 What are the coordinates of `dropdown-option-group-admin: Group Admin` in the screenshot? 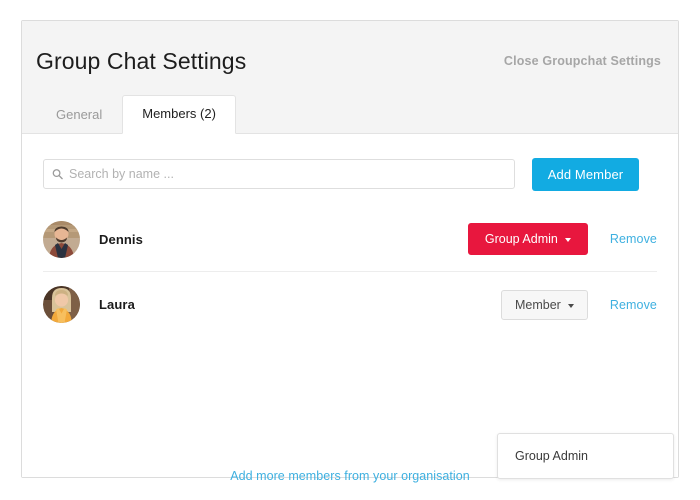 It's located at (585, 456).